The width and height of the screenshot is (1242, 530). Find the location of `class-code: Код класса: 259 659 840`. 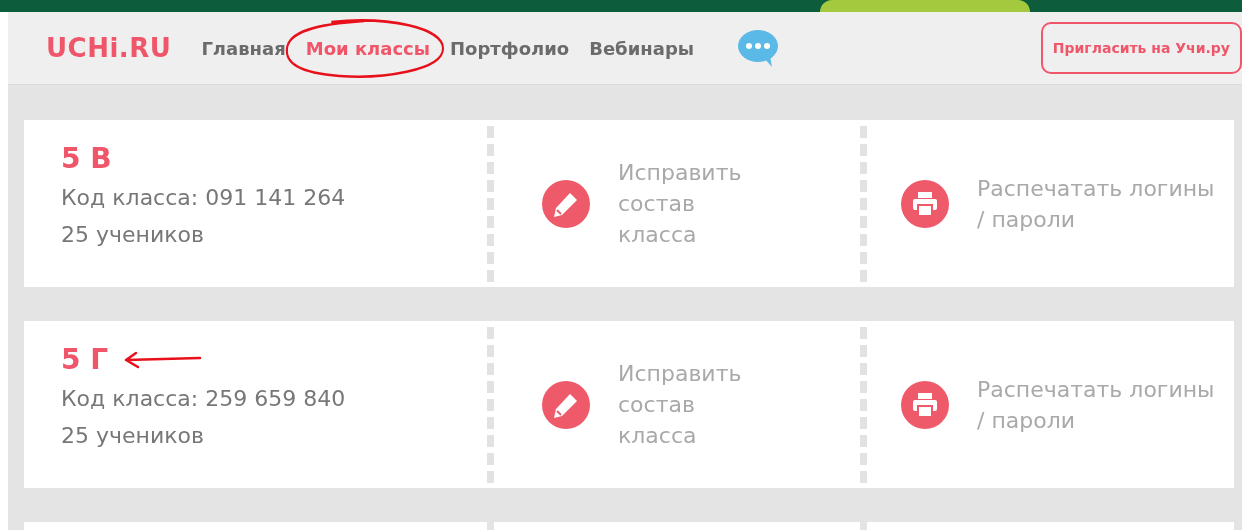

class-code: Код класса: 259 659 840 is located at coordinates (204, 398).